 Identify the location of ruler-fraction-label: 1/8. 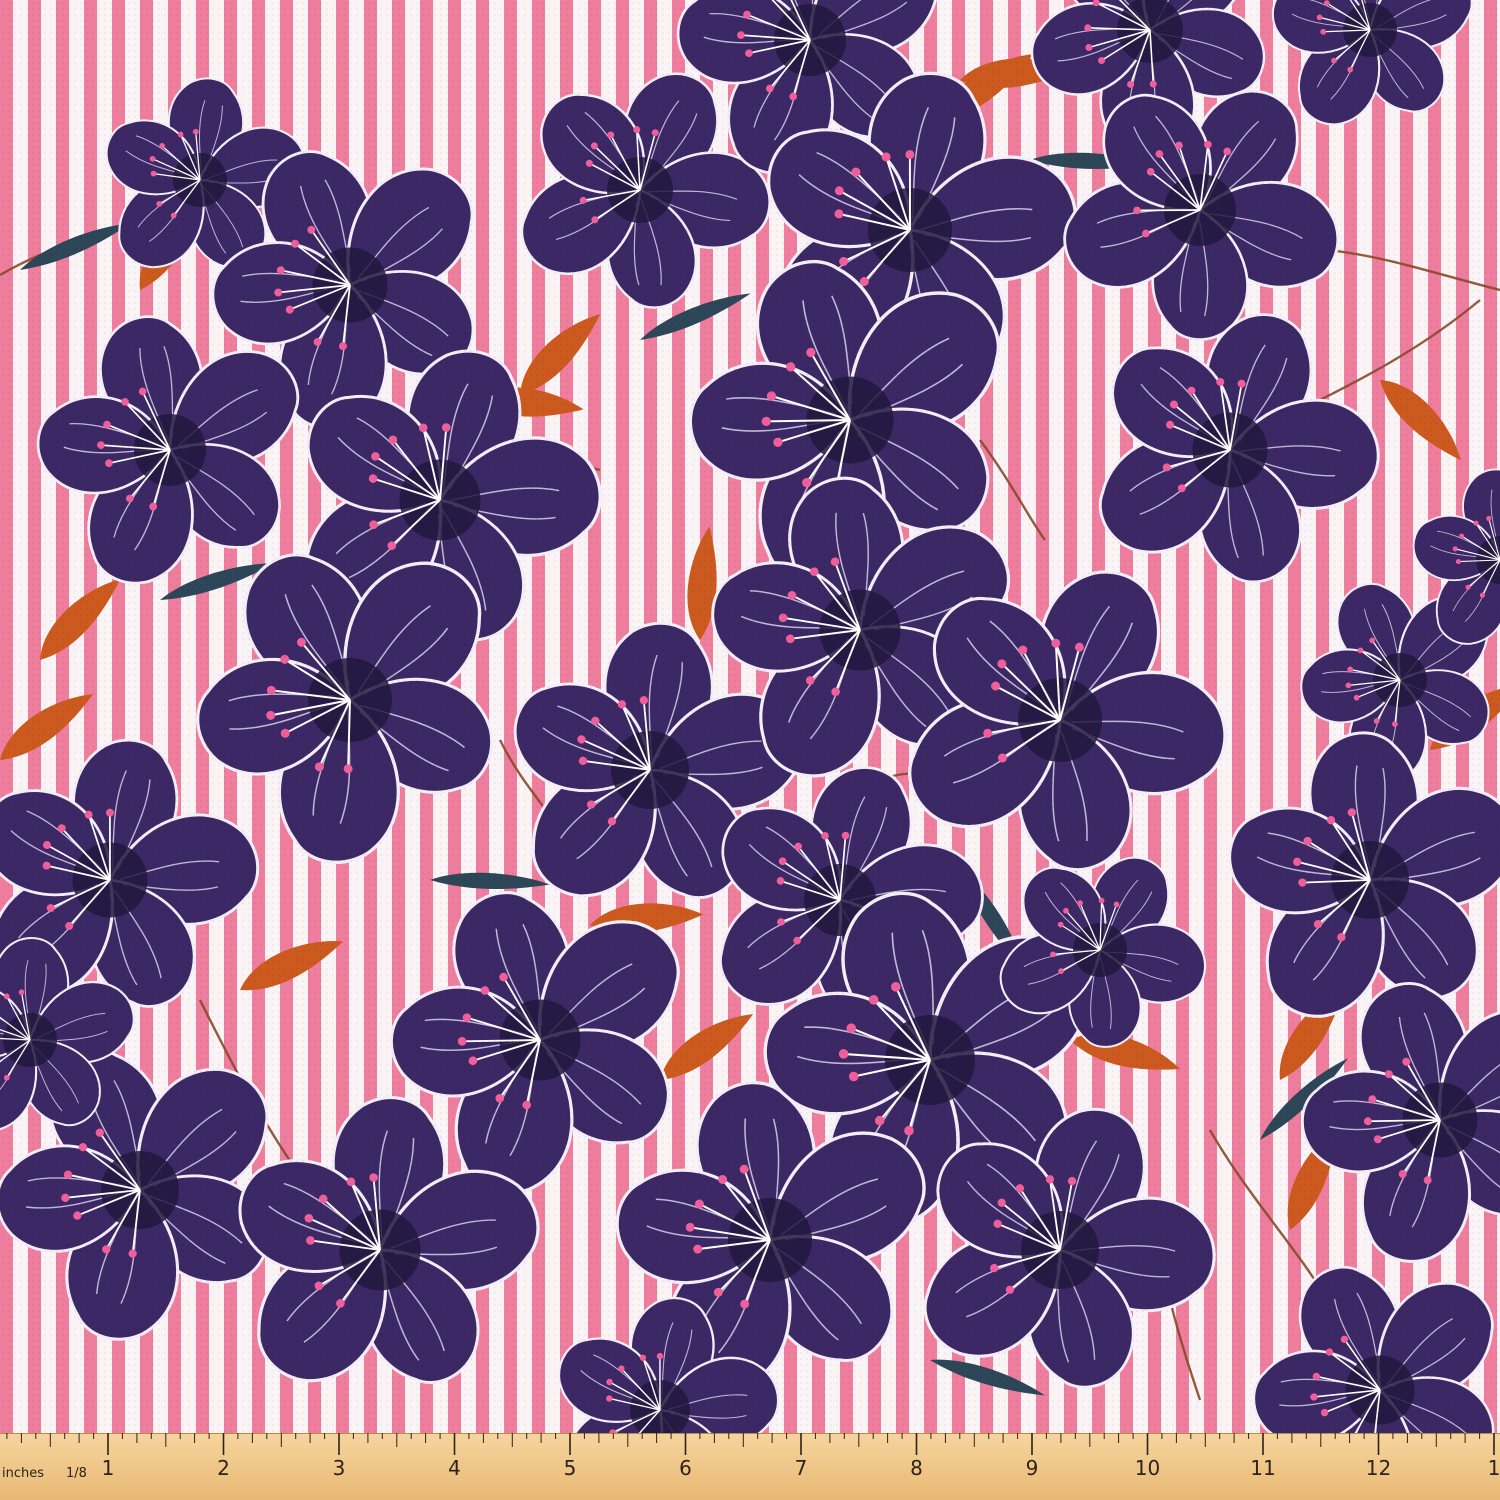
(76, 1473).